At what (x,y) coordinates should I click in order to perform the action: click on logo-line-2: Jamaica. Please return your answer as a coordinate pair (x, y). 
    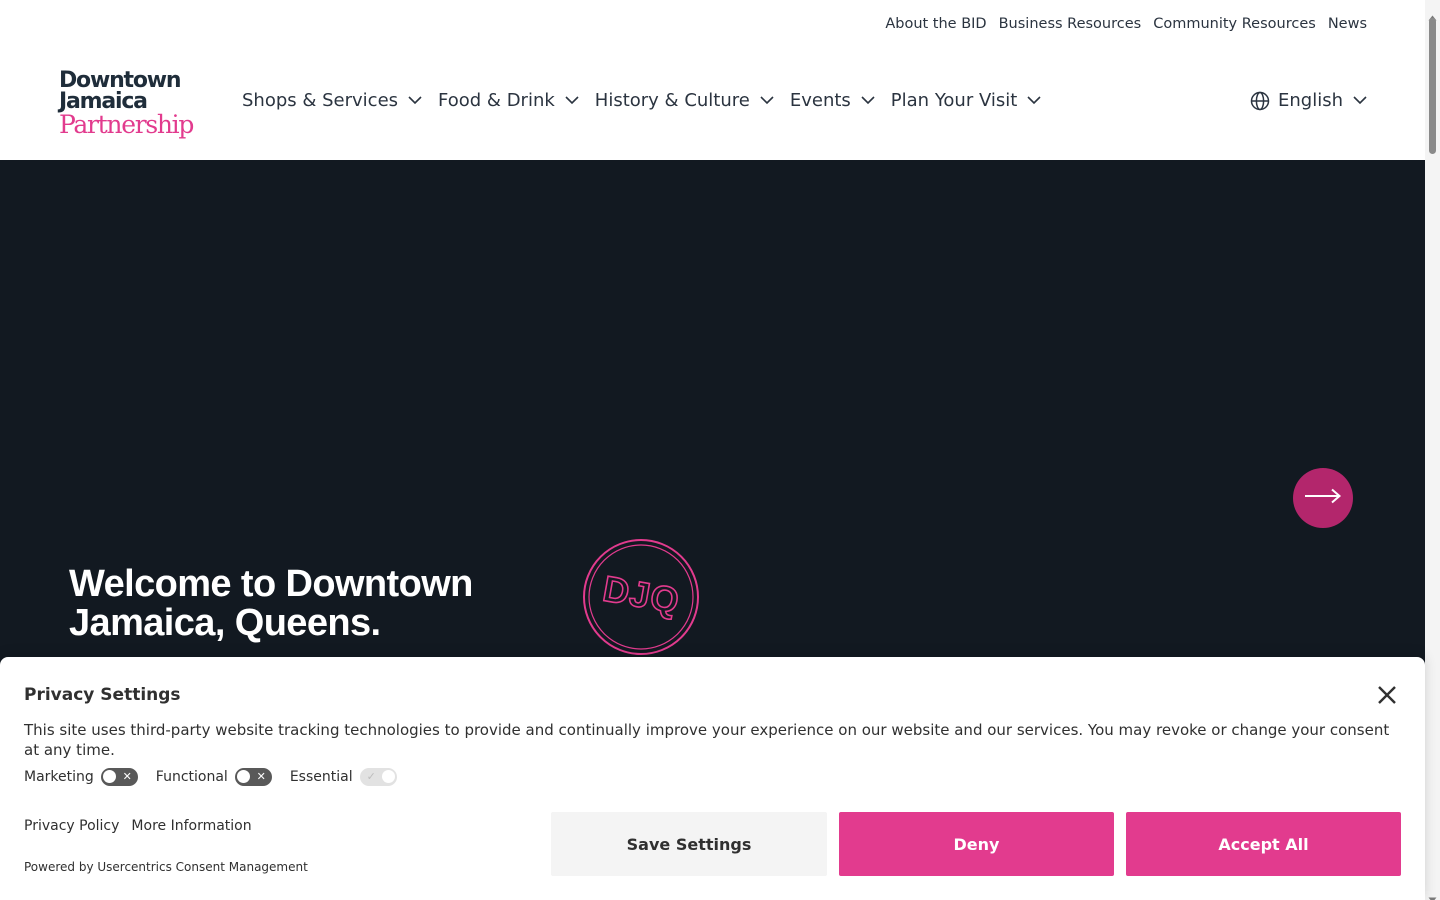
    Looking at the image, I should click on (103, 101).